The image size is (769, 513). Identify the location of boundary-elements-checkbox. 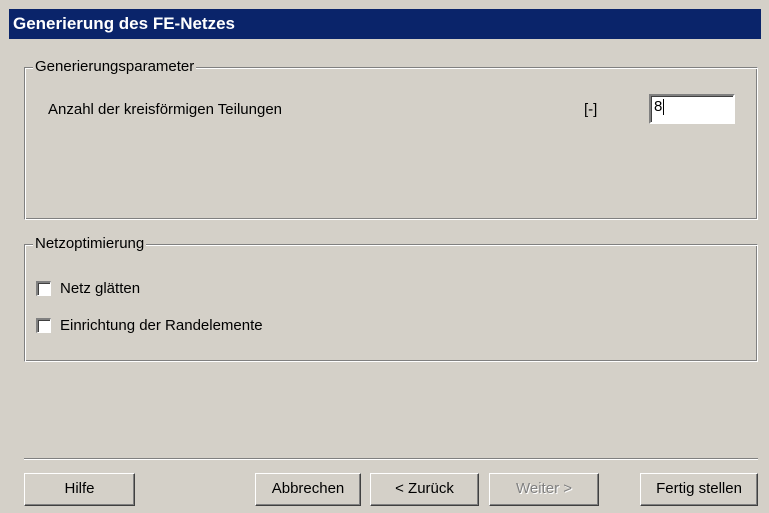
(43, 325).